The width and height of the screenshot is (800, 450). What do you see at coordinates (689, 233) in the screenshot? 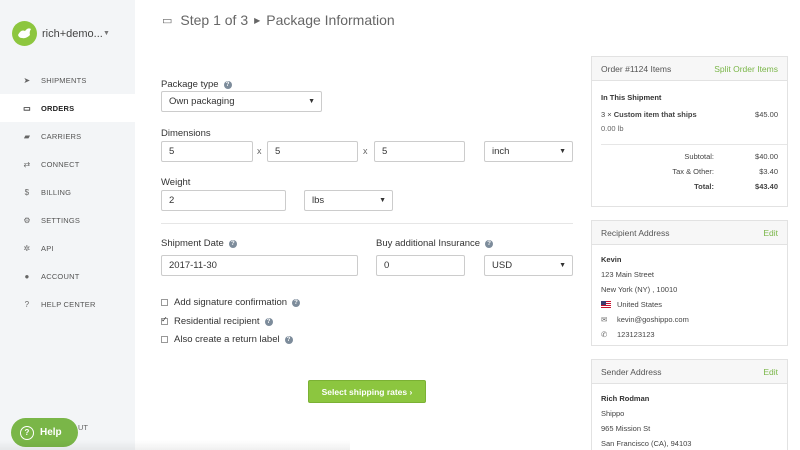
I see `panel-header: Recipient Address Edit` at bounding box center [689, 233].